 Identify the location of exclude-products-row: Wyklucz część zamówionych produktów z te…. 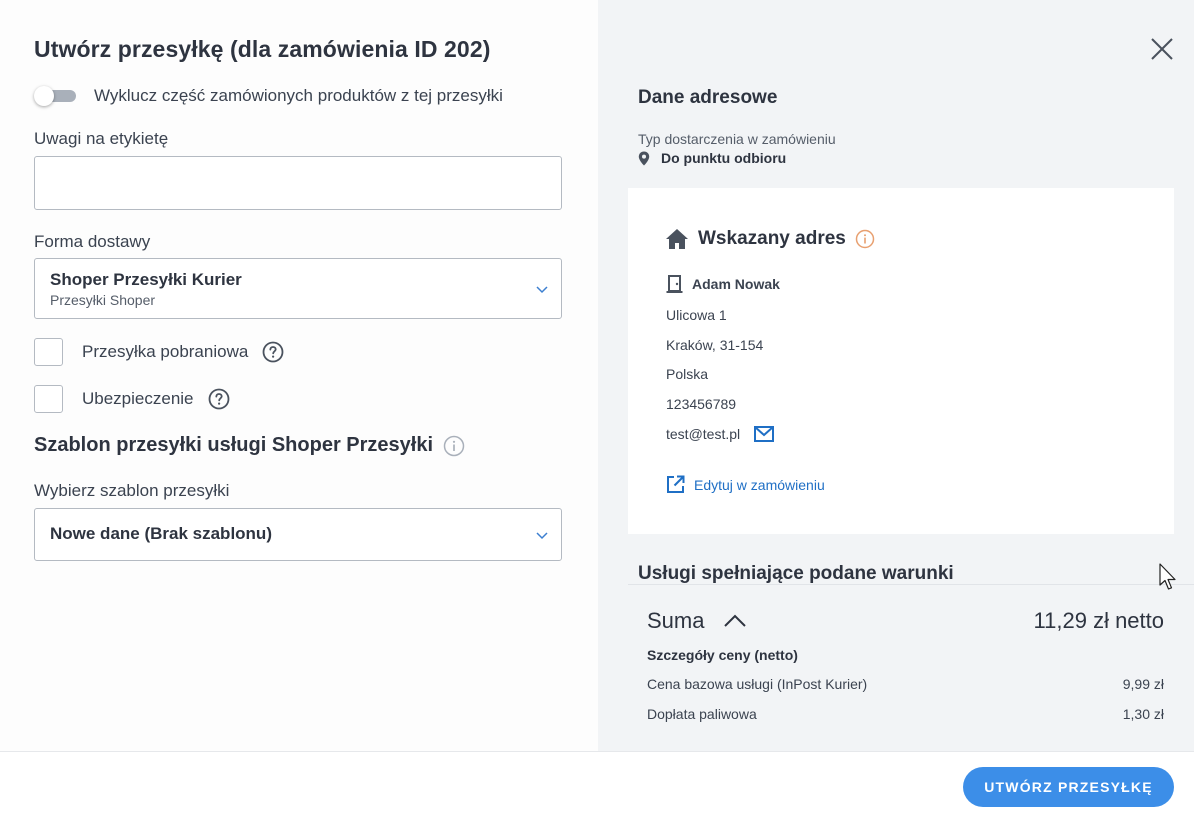
(268, 96).